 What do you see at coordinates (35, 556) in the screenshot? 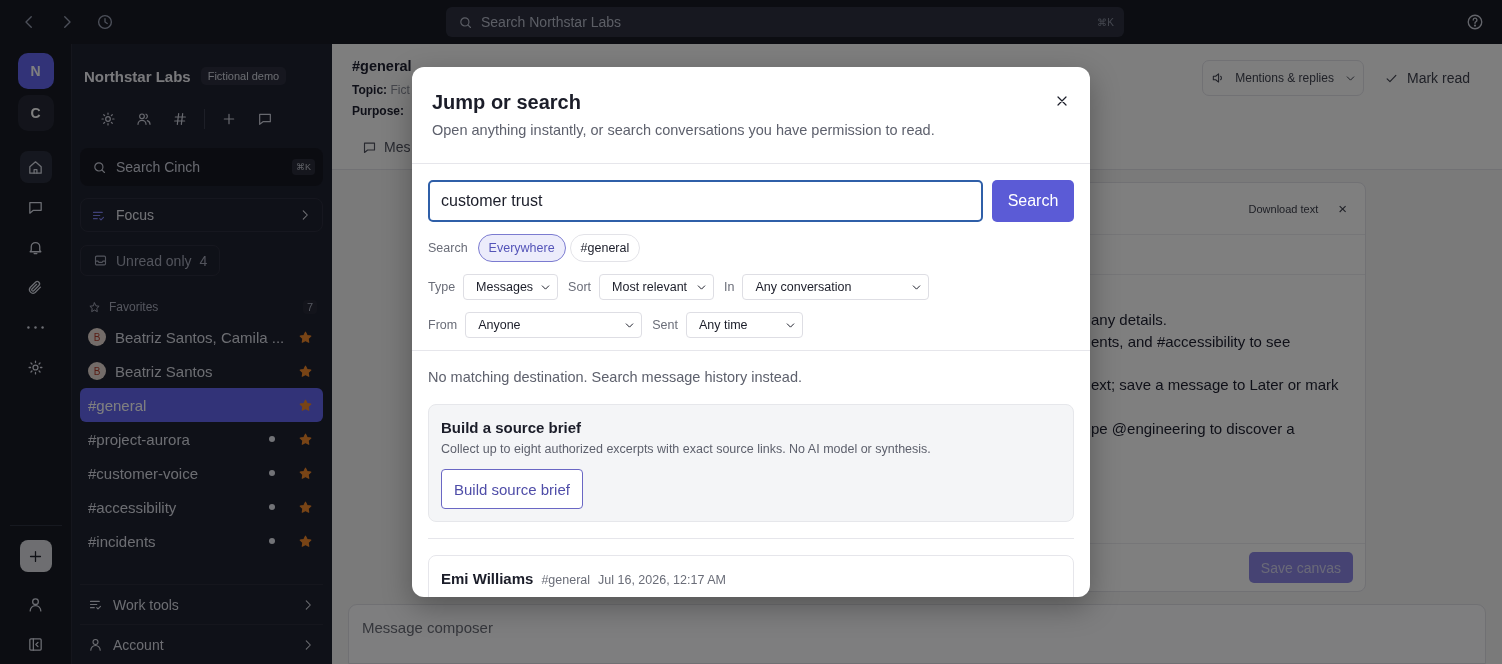
I see `add-button` at bounding box center [35, 556].